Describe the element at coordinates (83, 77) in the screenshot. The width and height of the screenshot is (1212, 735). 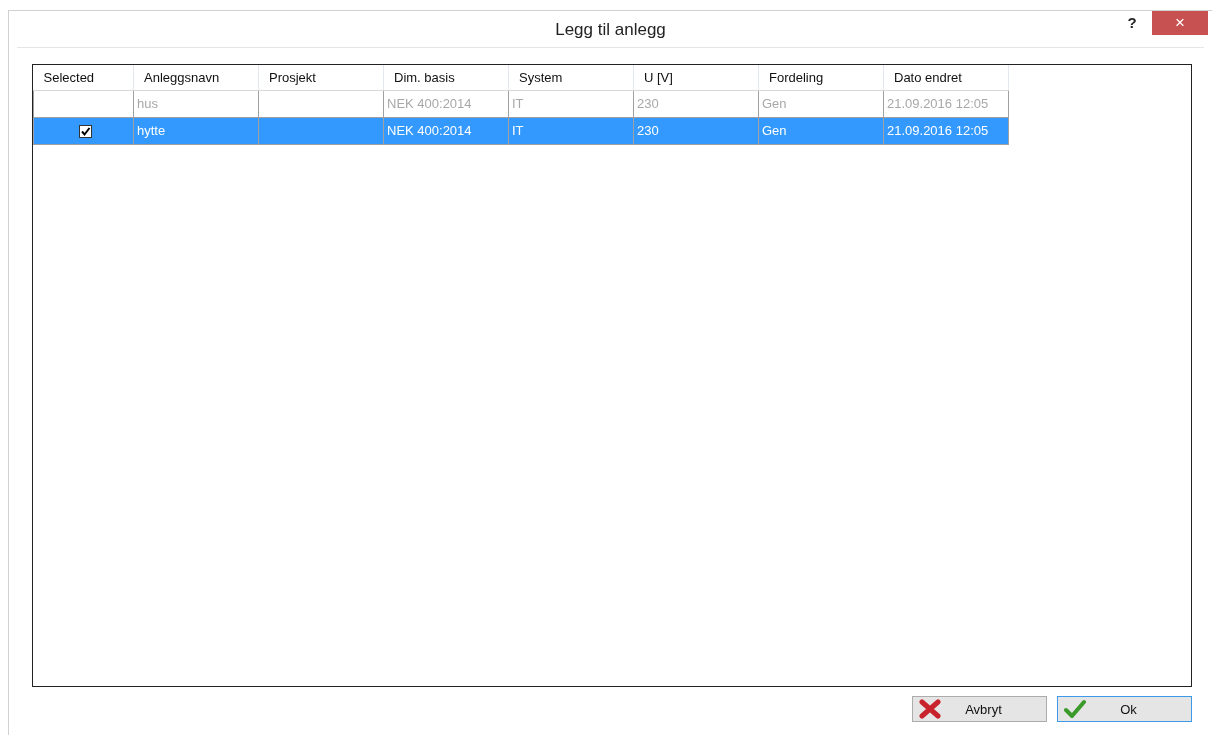
I see `column-header: Selected` at that location.